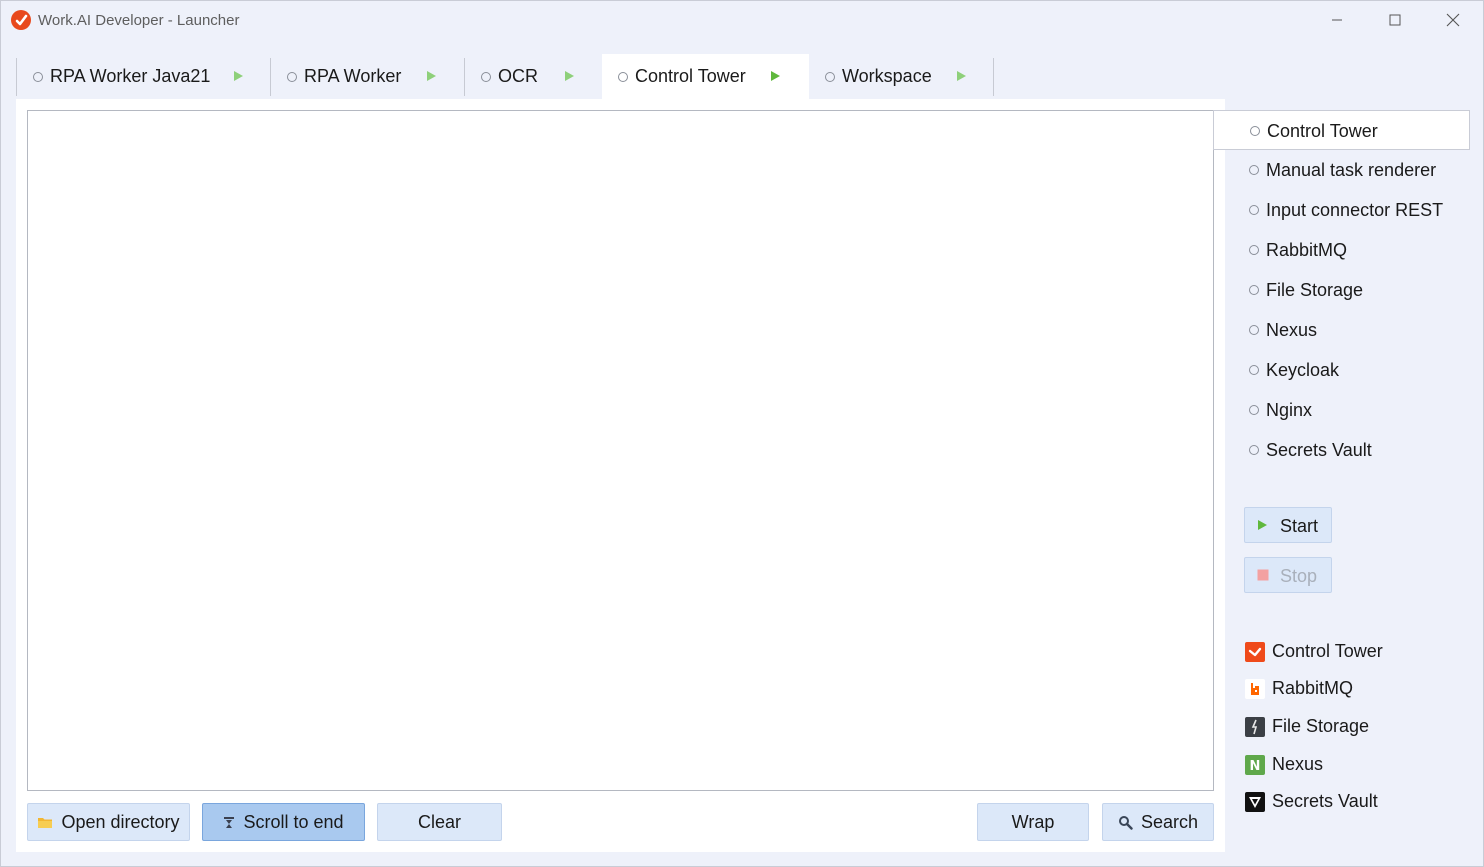 The width and height of the screenshot is (1484, 867). I want to click on maximize-button, so click(1395, 20).